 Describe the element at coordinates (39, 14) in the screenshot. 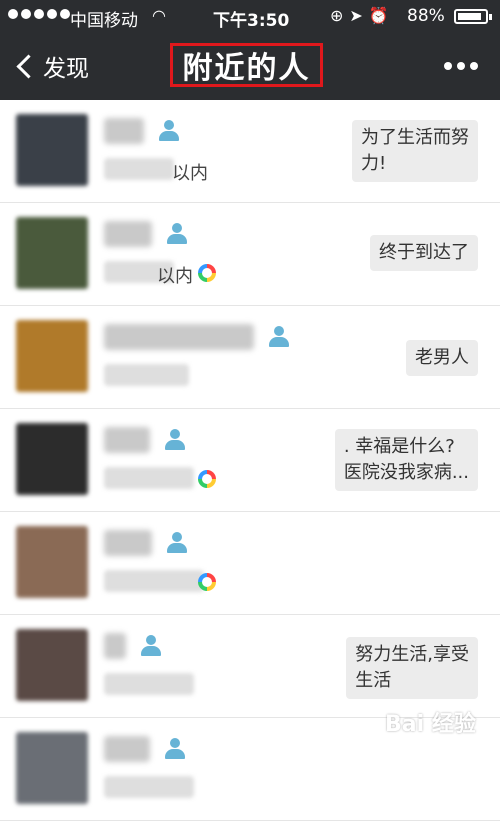

I see `signal-strength-icon` at that location.